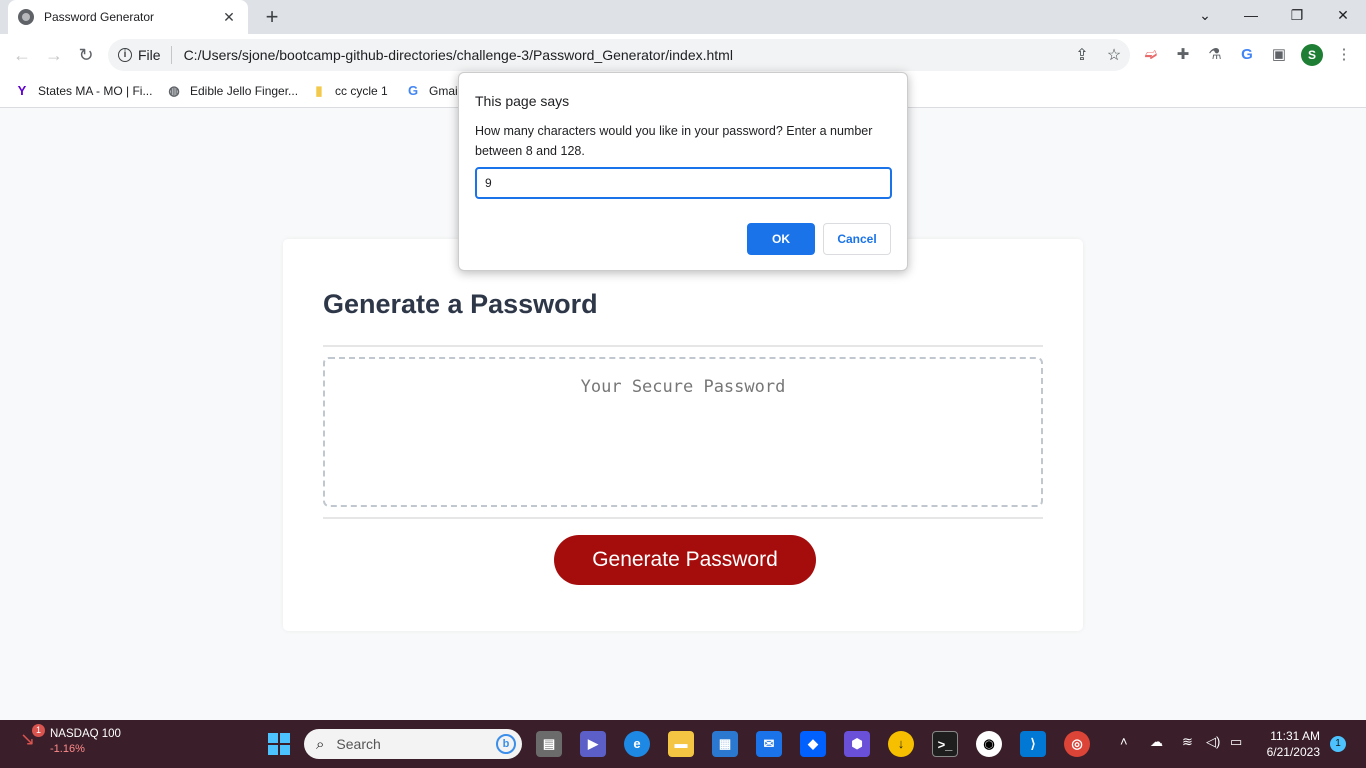 This screenshot has height=768, width=1366. I want to click on task-view-icon: ▤, so click(549, 744).